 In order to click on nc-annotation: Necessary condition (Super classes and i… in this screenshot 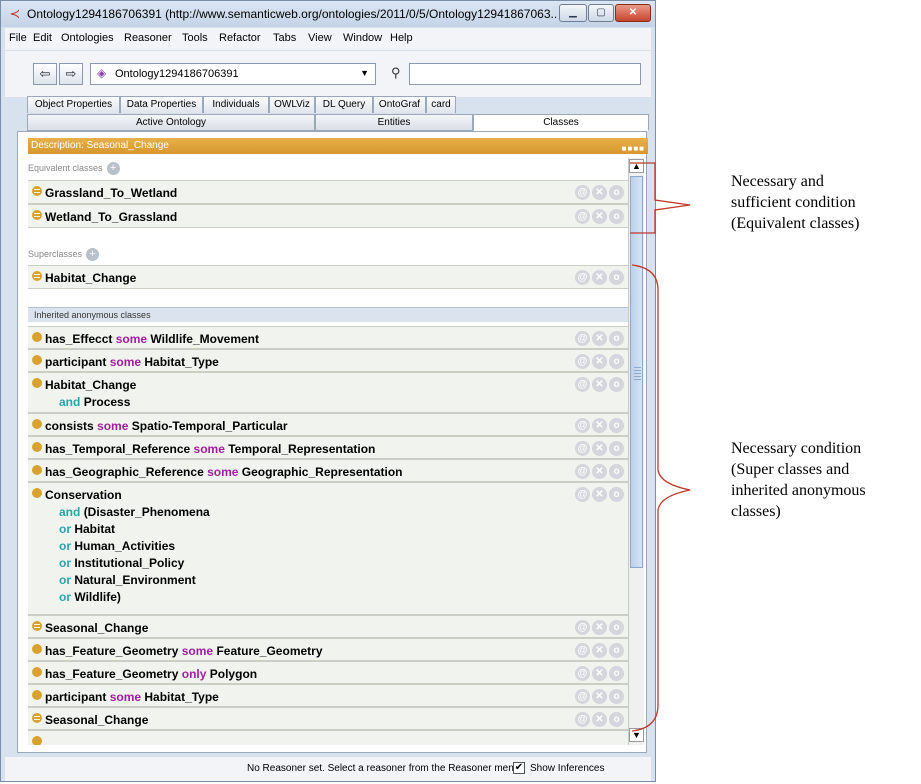, I will do `click(798, 480)`.